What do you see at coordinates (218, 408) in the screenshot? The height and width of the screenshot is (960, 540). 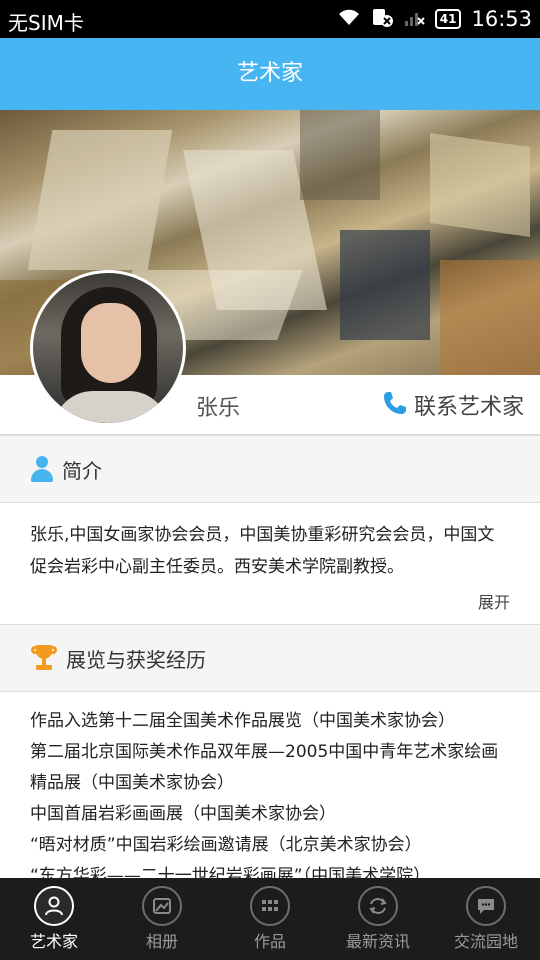 I see `artist-name: 张乐` at bounding box center [218, 408].